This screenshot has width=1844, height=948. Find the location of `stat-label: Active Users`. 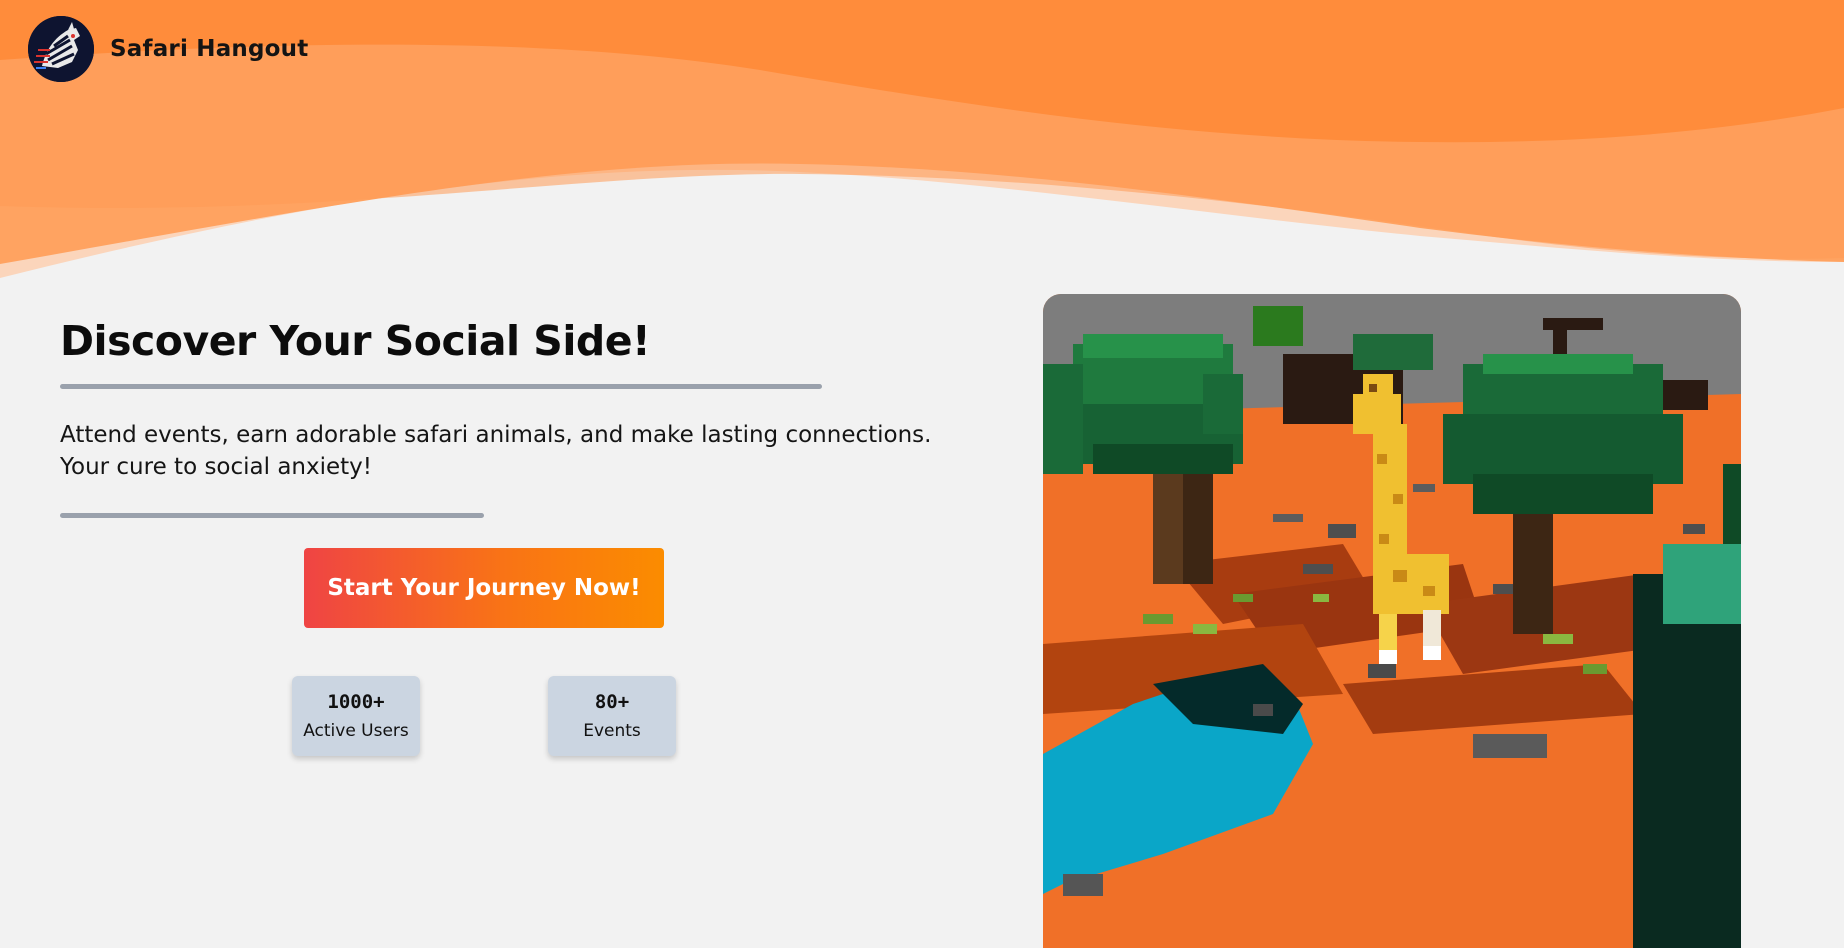

stat-label: Active Users is located at coordinates (356, 731).